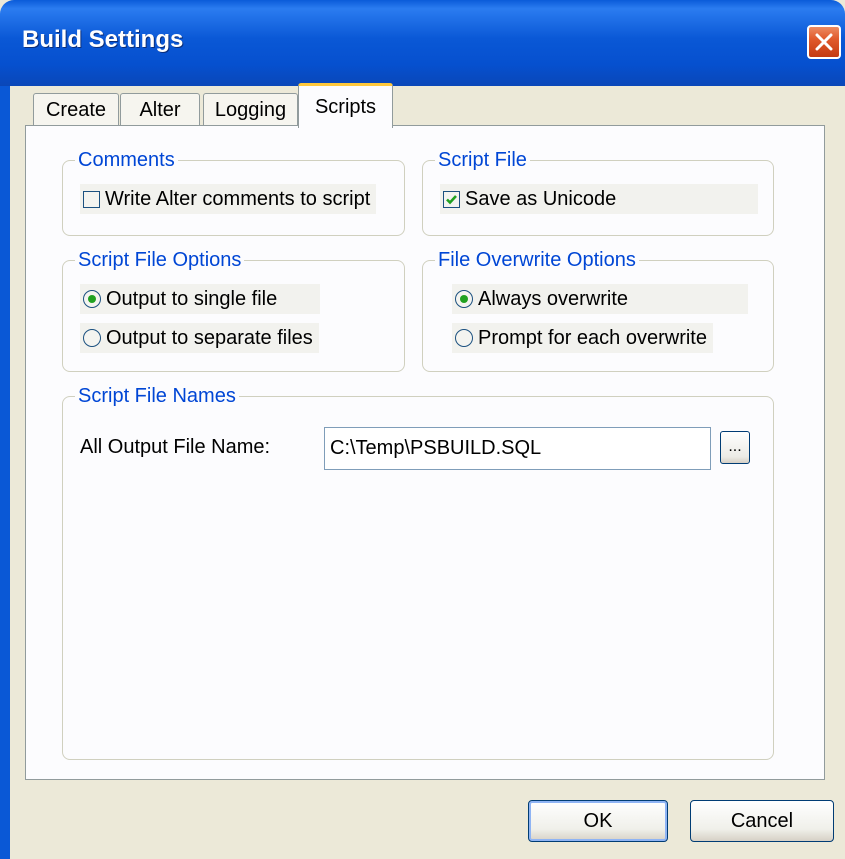  I want to click on title-bar: Build Settings, so click(422, 43).